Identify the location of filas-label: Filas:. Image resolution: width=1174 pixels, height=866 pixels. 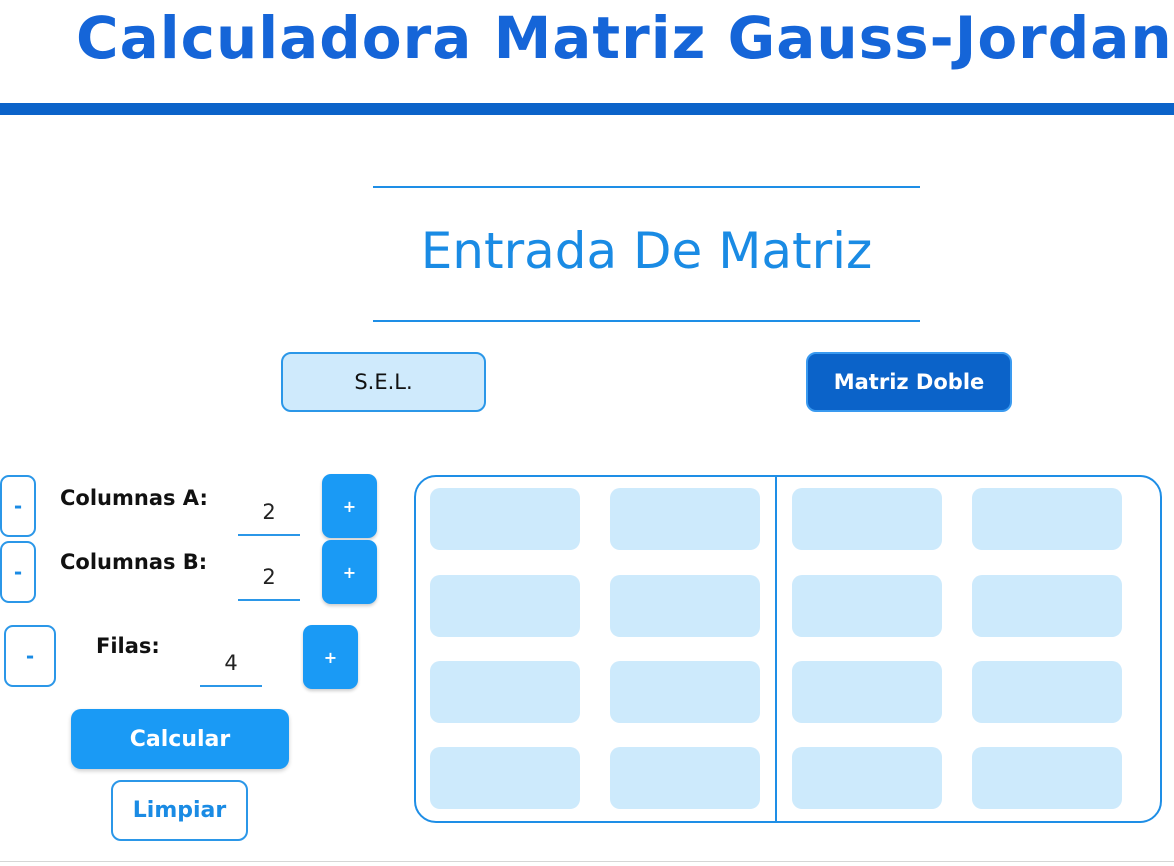
(128, 646).